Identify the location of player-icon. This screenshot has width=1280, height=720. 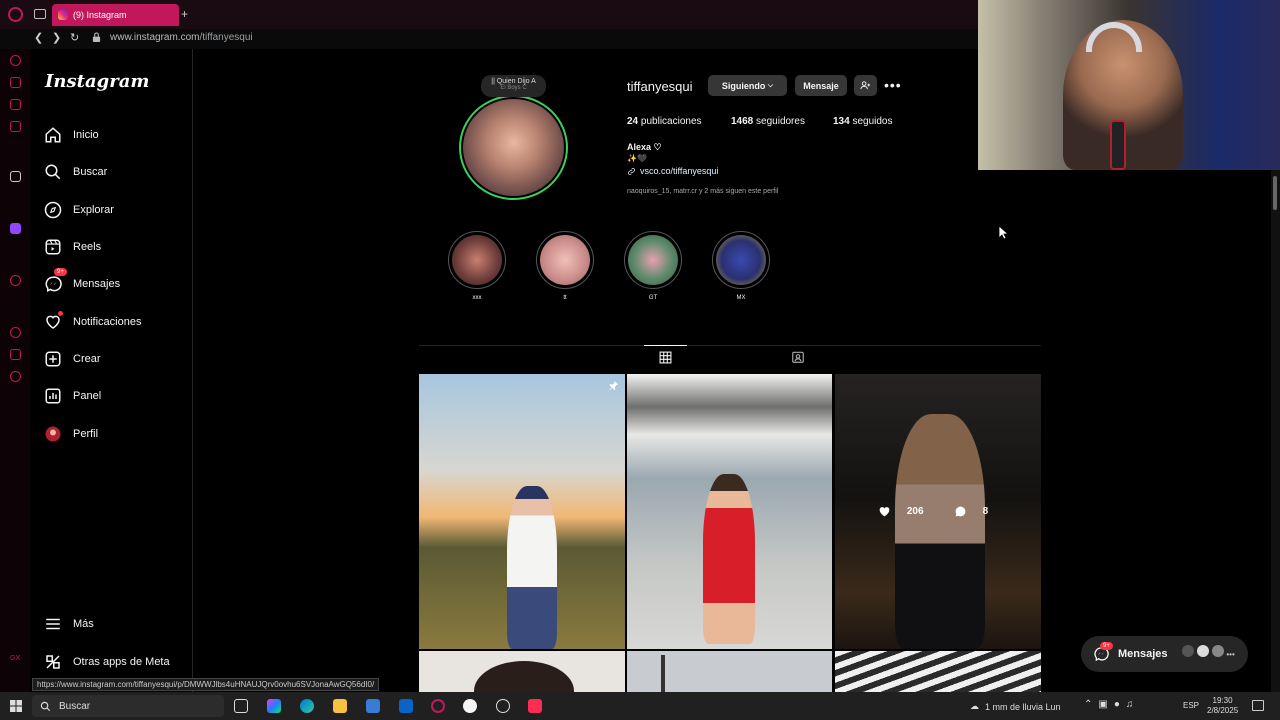
(15, 280).